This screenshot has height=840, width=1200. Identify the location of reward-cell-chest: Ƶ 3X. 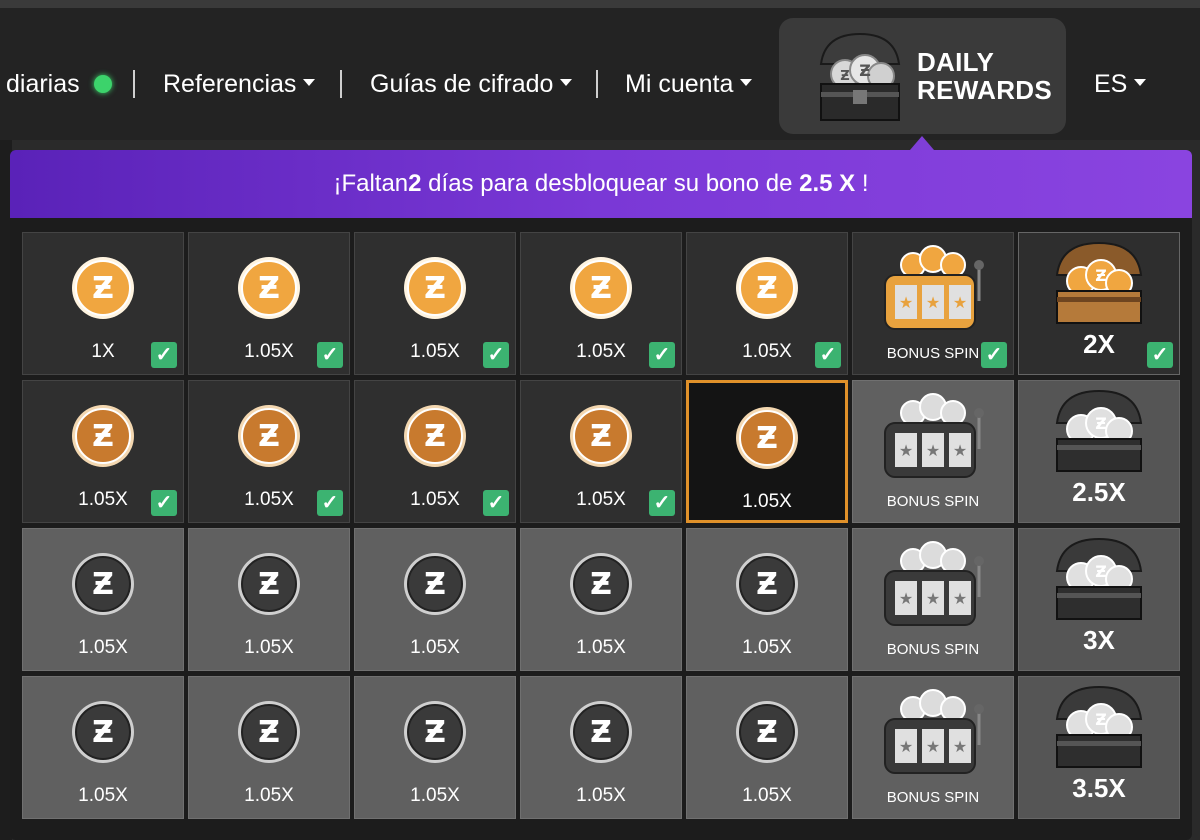
(1099, 599).